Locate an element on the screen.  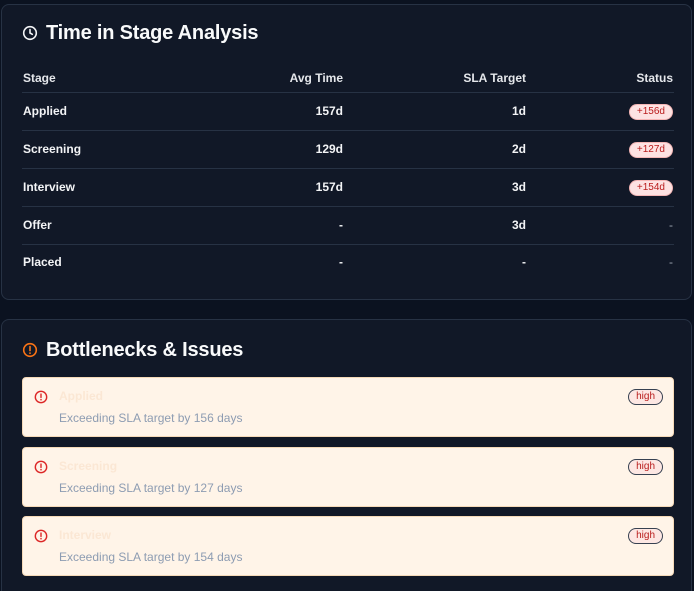
status-cell: +127d is located at coordinates (600, 149).